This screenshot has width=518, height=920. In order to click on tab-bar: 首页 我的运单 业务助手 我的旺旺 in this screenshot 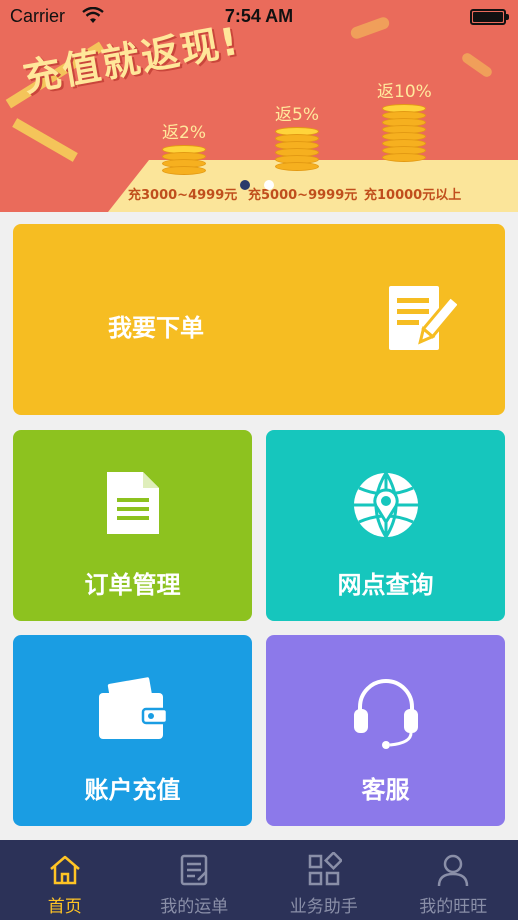, I will do `click(259, 880)`.